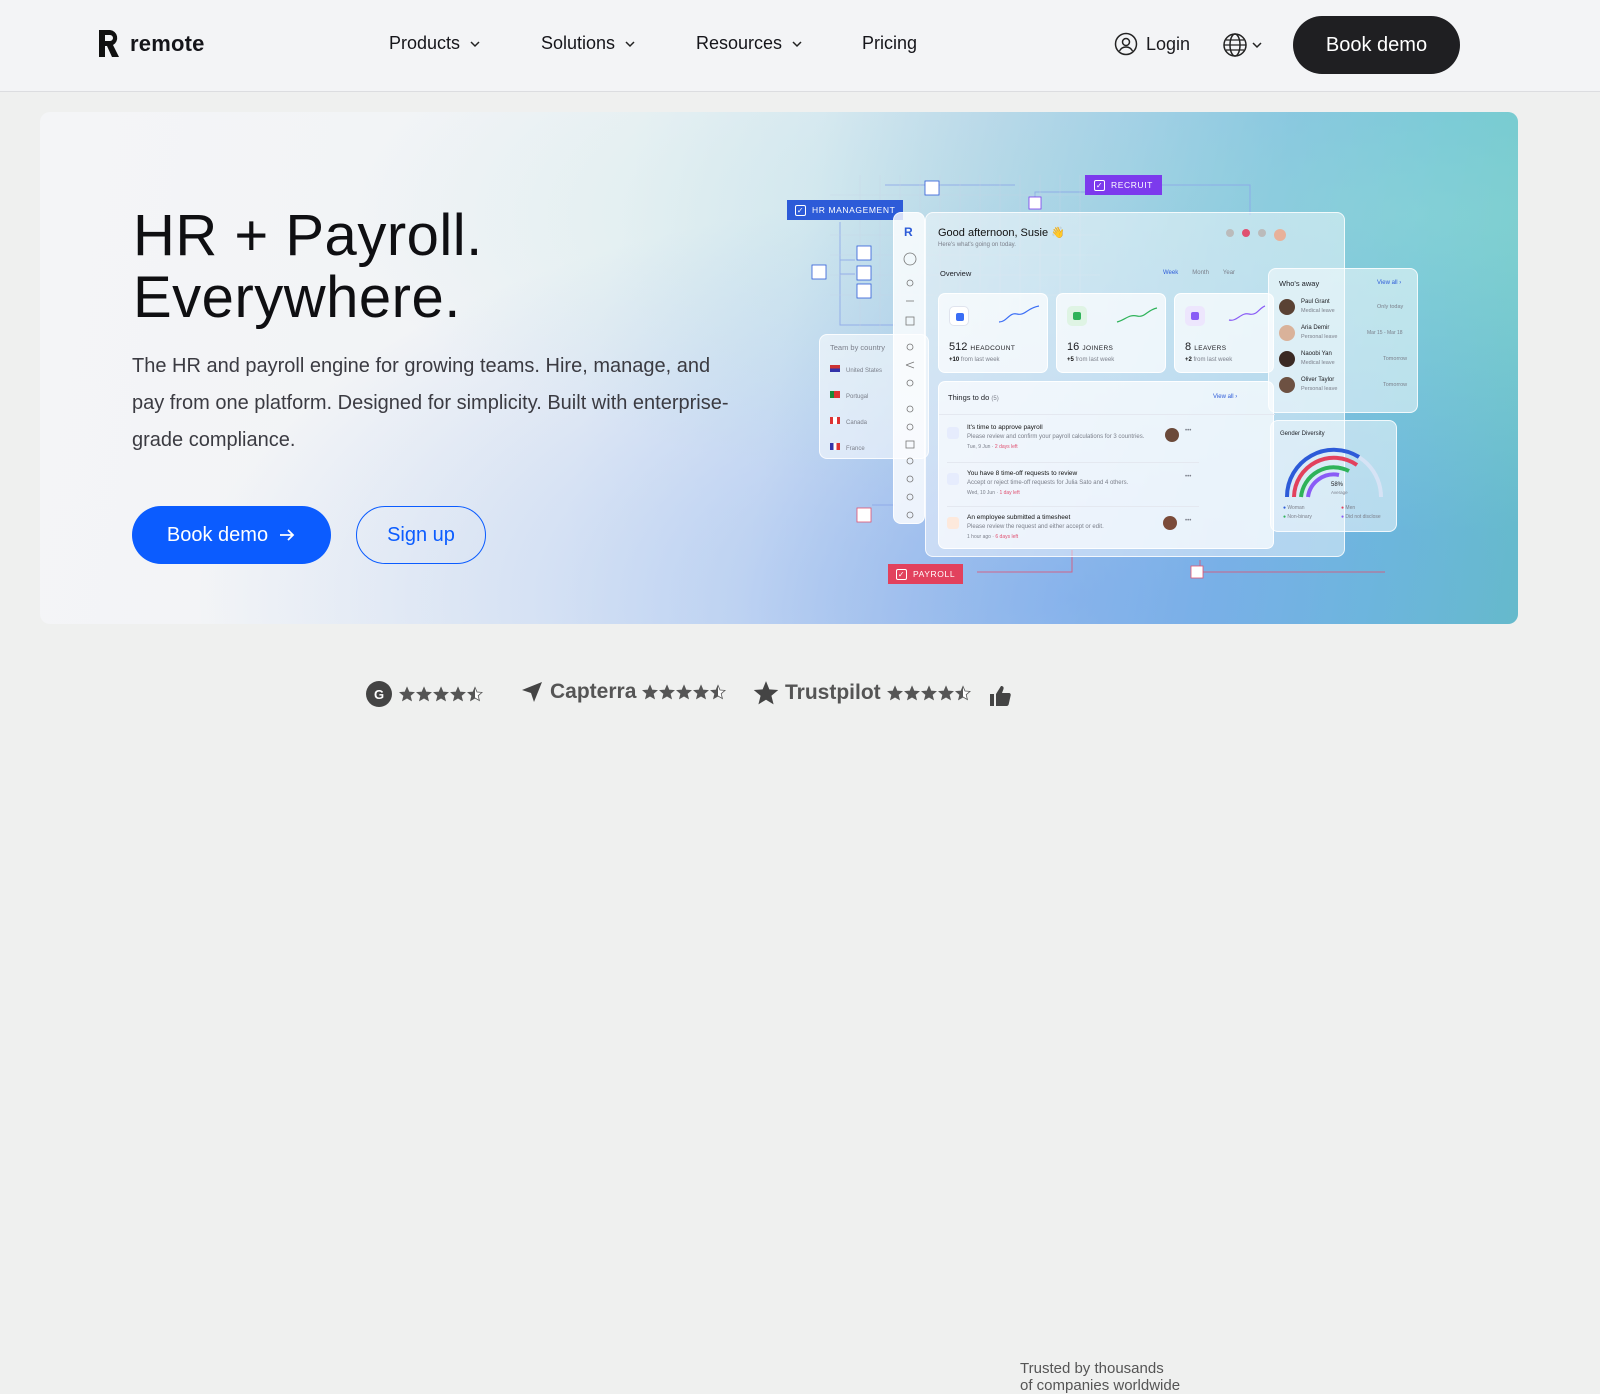 The height and width of the screenshot is (1394, 1600). I want to click on stat-card-joiners: 16 JOINERS +5 from last week, so click(1111, 333).